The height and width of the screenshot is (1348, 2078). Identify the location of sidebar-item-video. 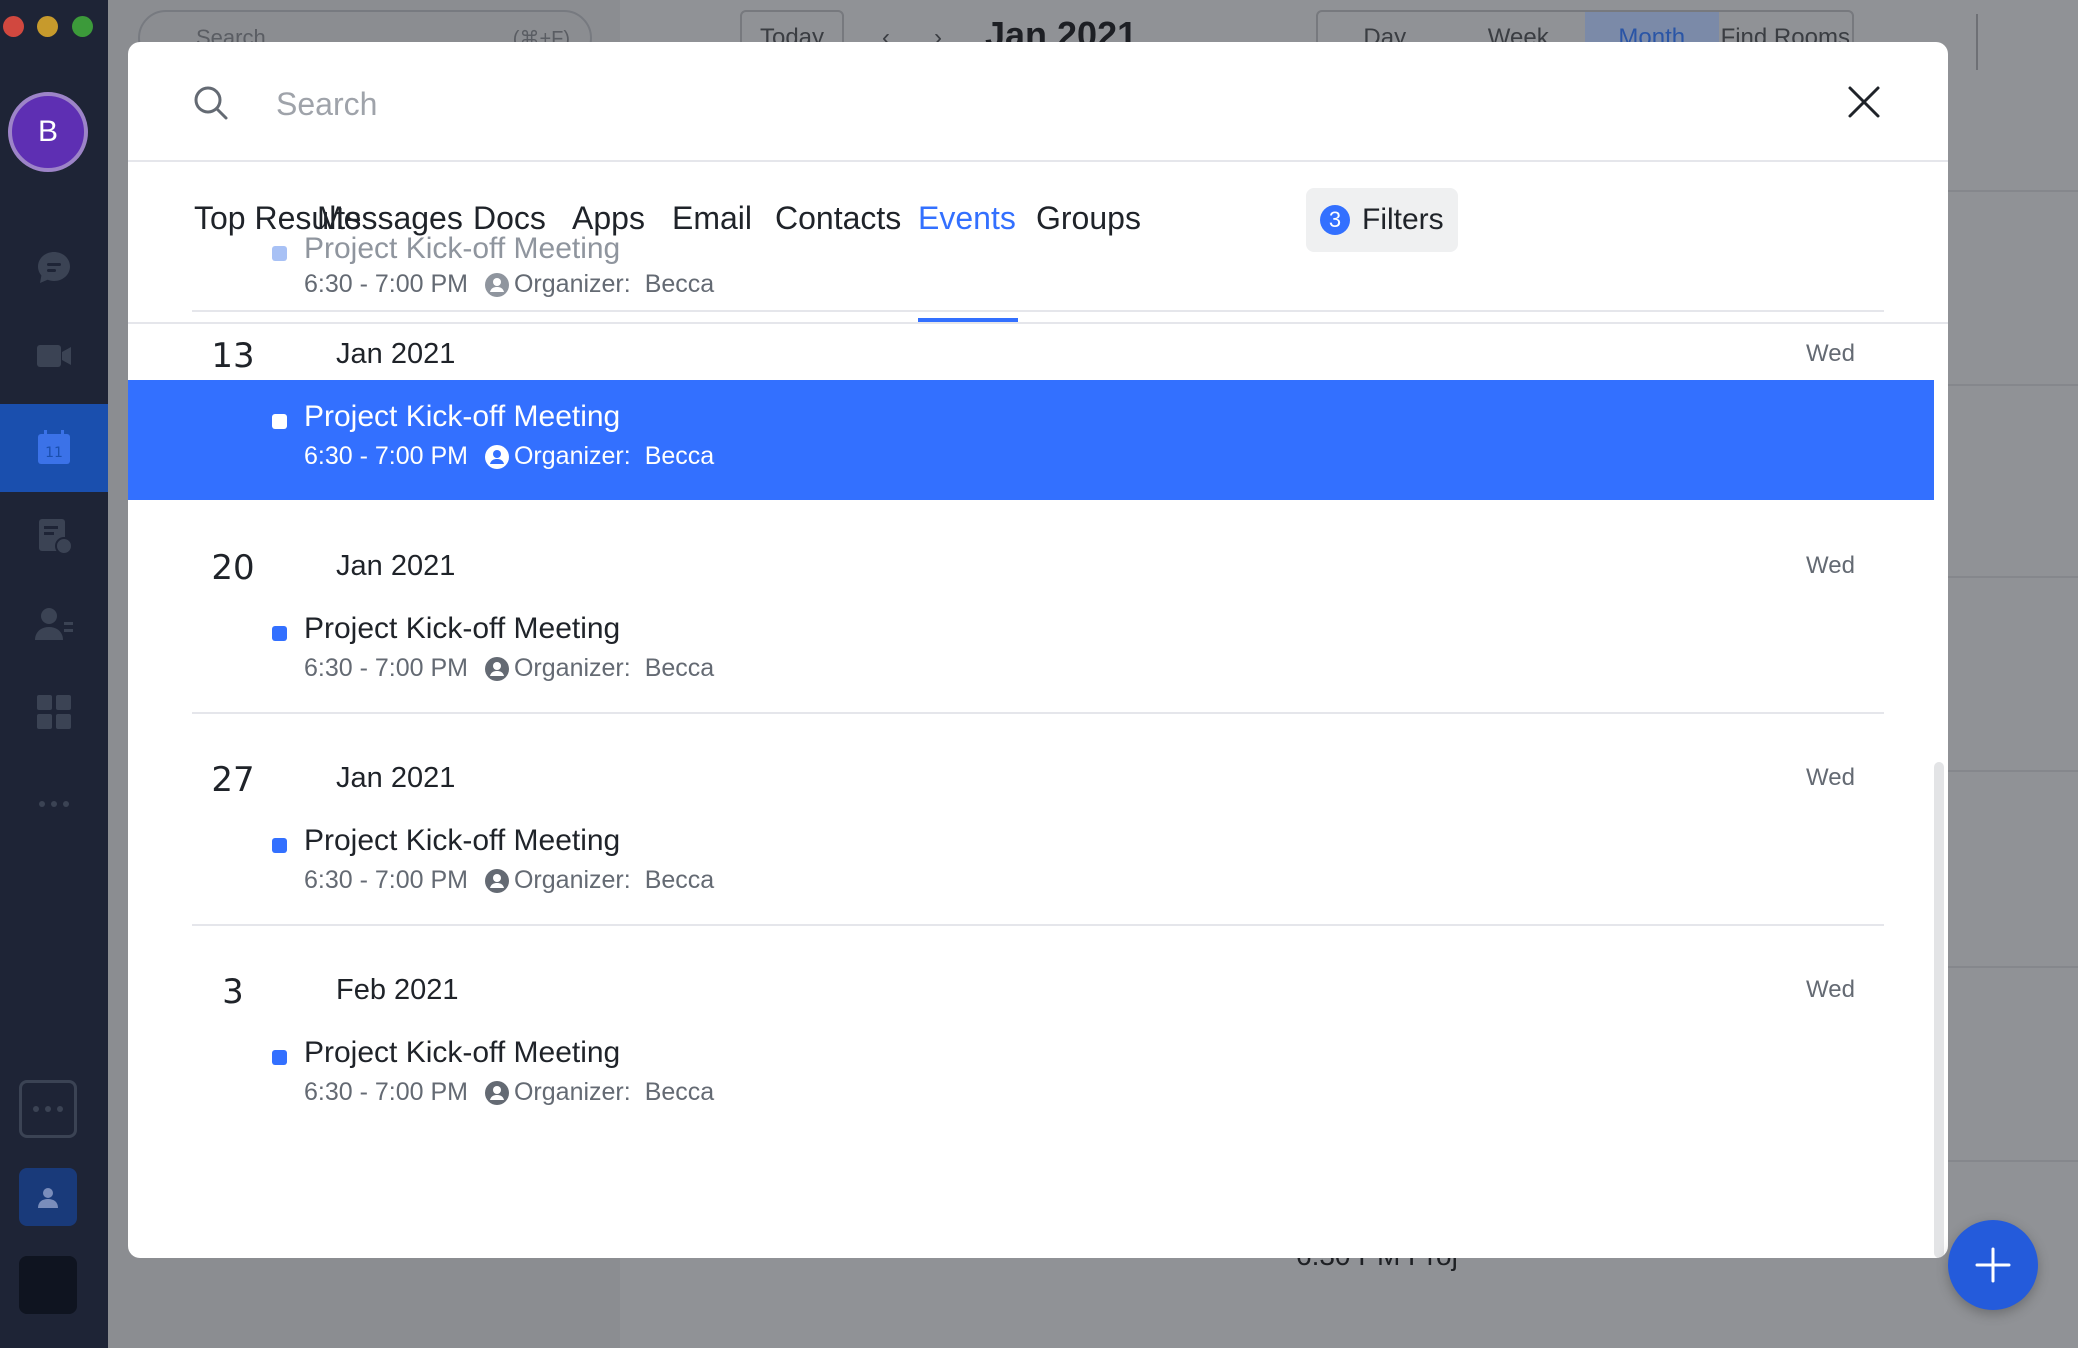
(54, 356).